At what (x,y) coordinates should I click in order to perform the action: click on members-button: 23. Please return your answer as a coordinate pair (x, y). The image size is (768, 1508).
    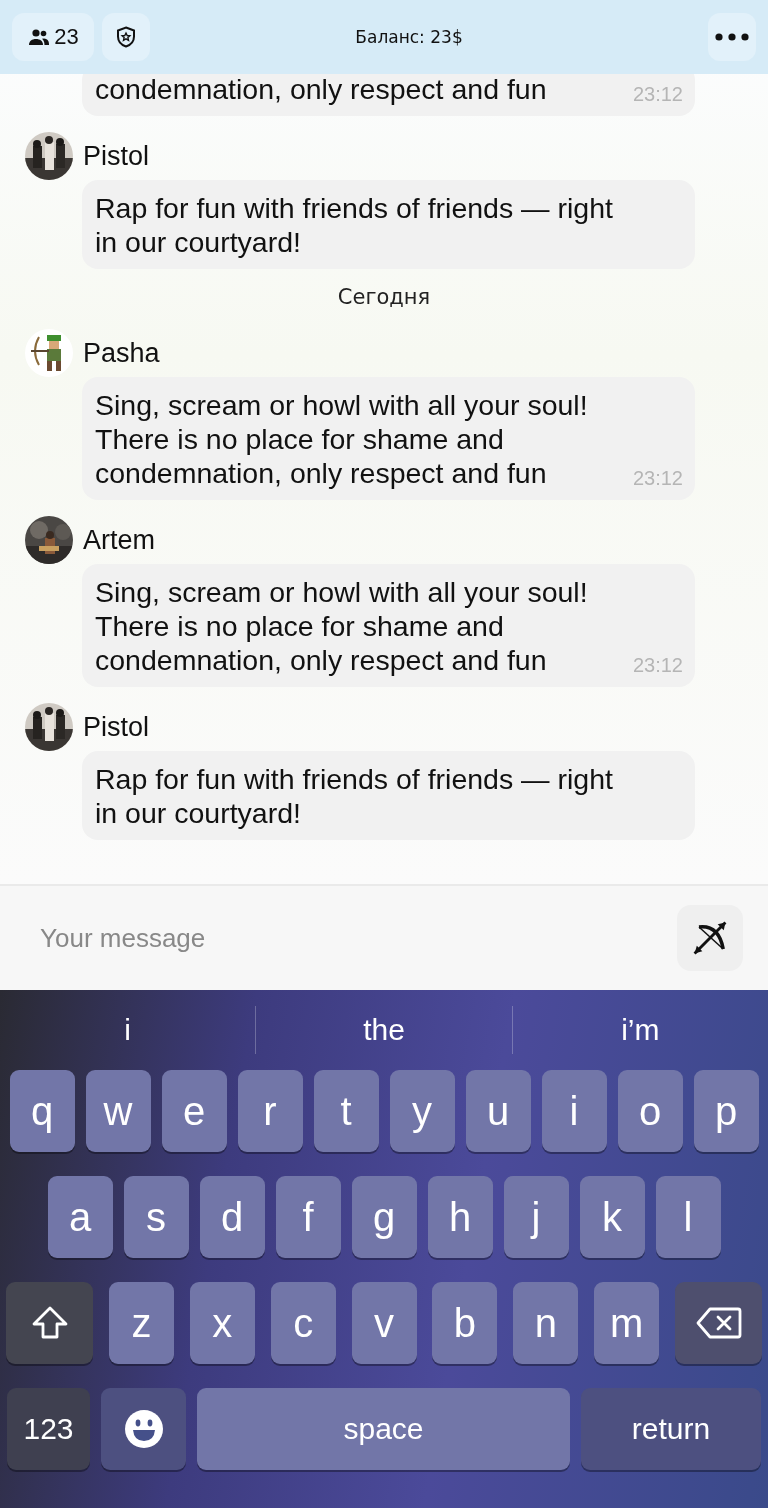
    Looking at the image, I should click on (53, 37).